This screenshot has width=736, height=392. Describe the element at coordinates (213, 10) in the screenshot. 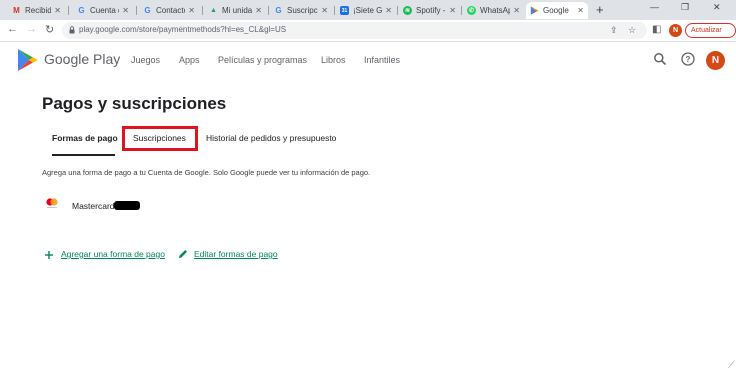

I see `drive-icon: ▲` at that location.